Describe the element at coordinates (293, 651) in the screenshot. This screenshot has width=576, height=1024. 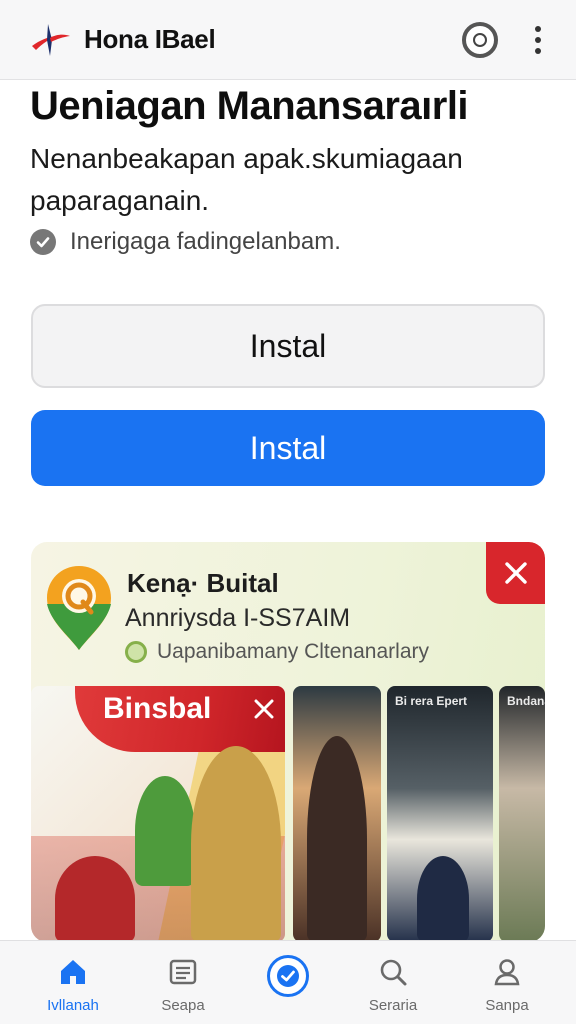
I see `card-note-text: Uapanibamany Cltenanarlary` at that location.